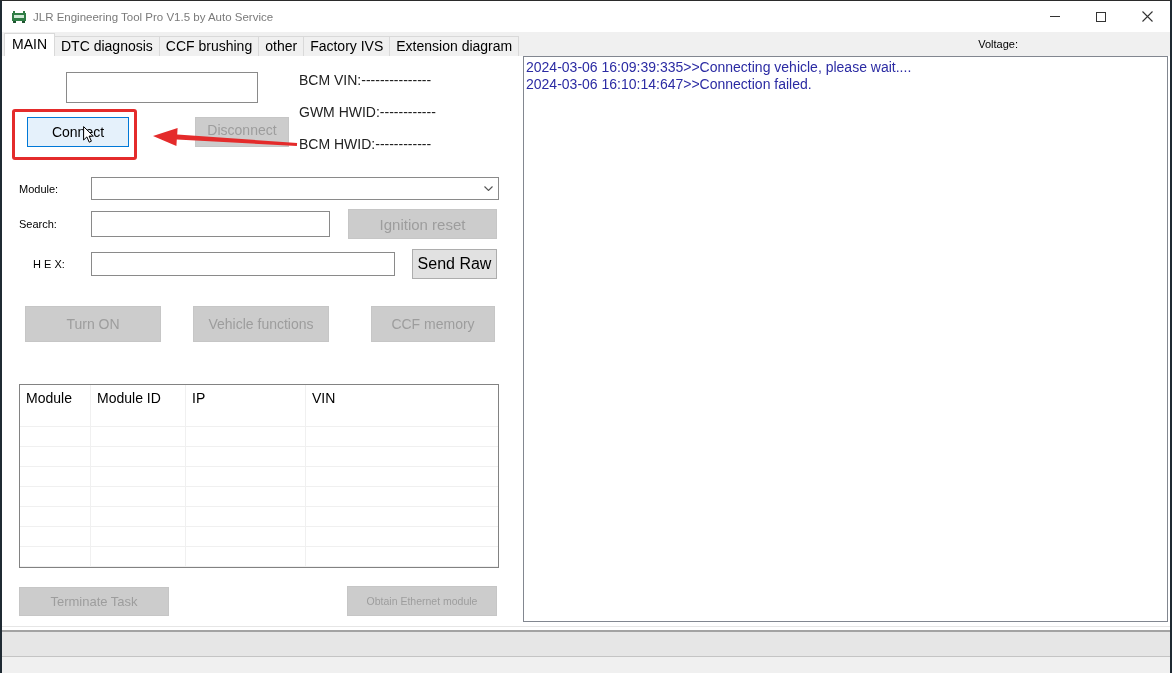  Describe the element at coordinates (29, 44) in the screenshot. I see `tab: MAIN` at that location.